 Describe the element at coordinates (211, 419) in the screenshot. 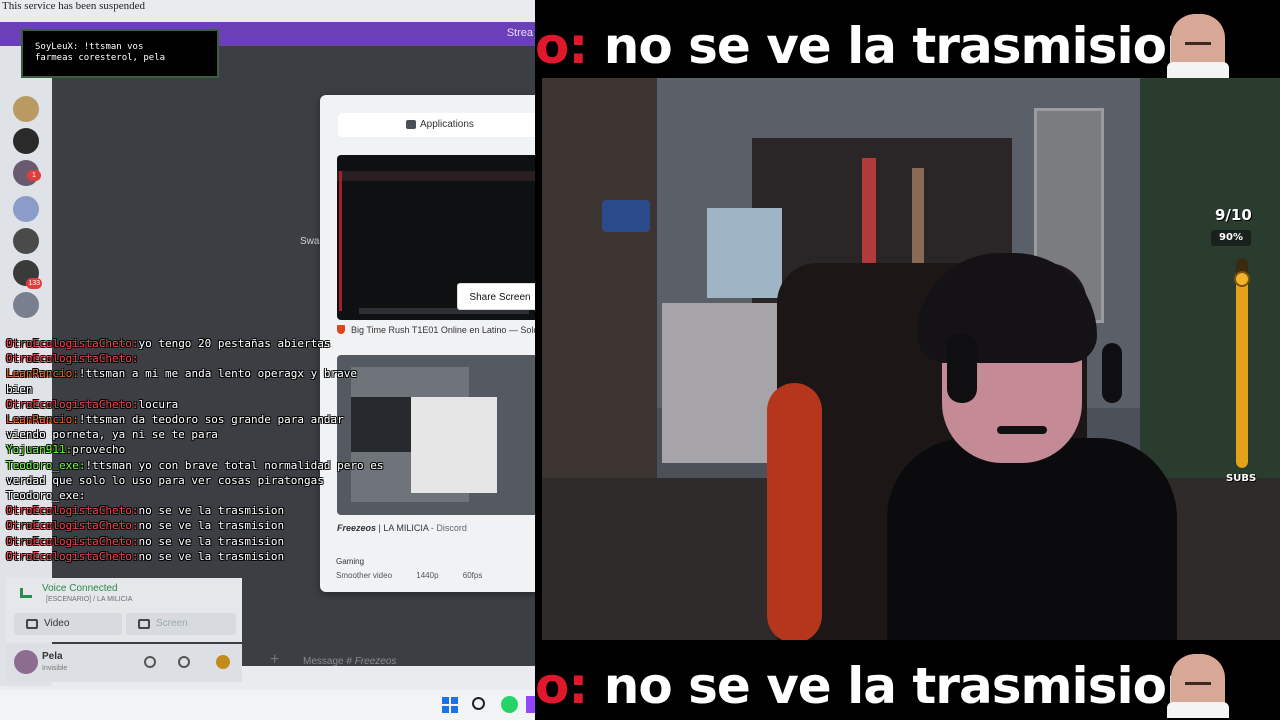

I see `chat-text: !ttsman da teodoro sos grande para andar` at that location.